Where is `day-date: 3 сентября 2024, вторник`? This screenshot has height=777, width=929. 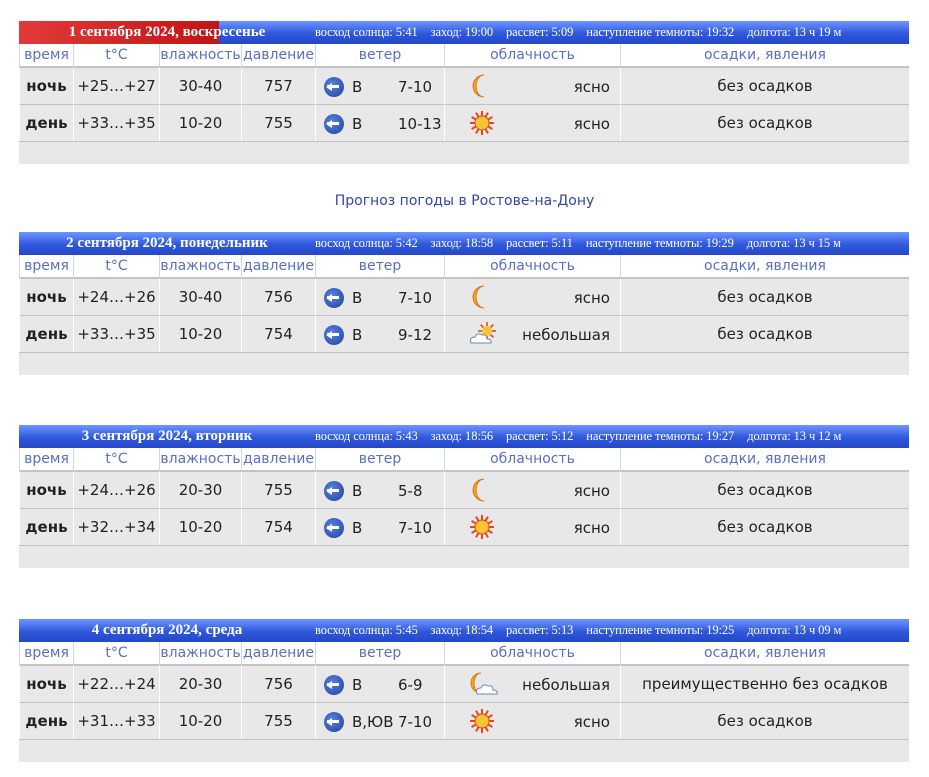 day-date: 3 сентября 2024, вторник is located at coordinates (167, 436).